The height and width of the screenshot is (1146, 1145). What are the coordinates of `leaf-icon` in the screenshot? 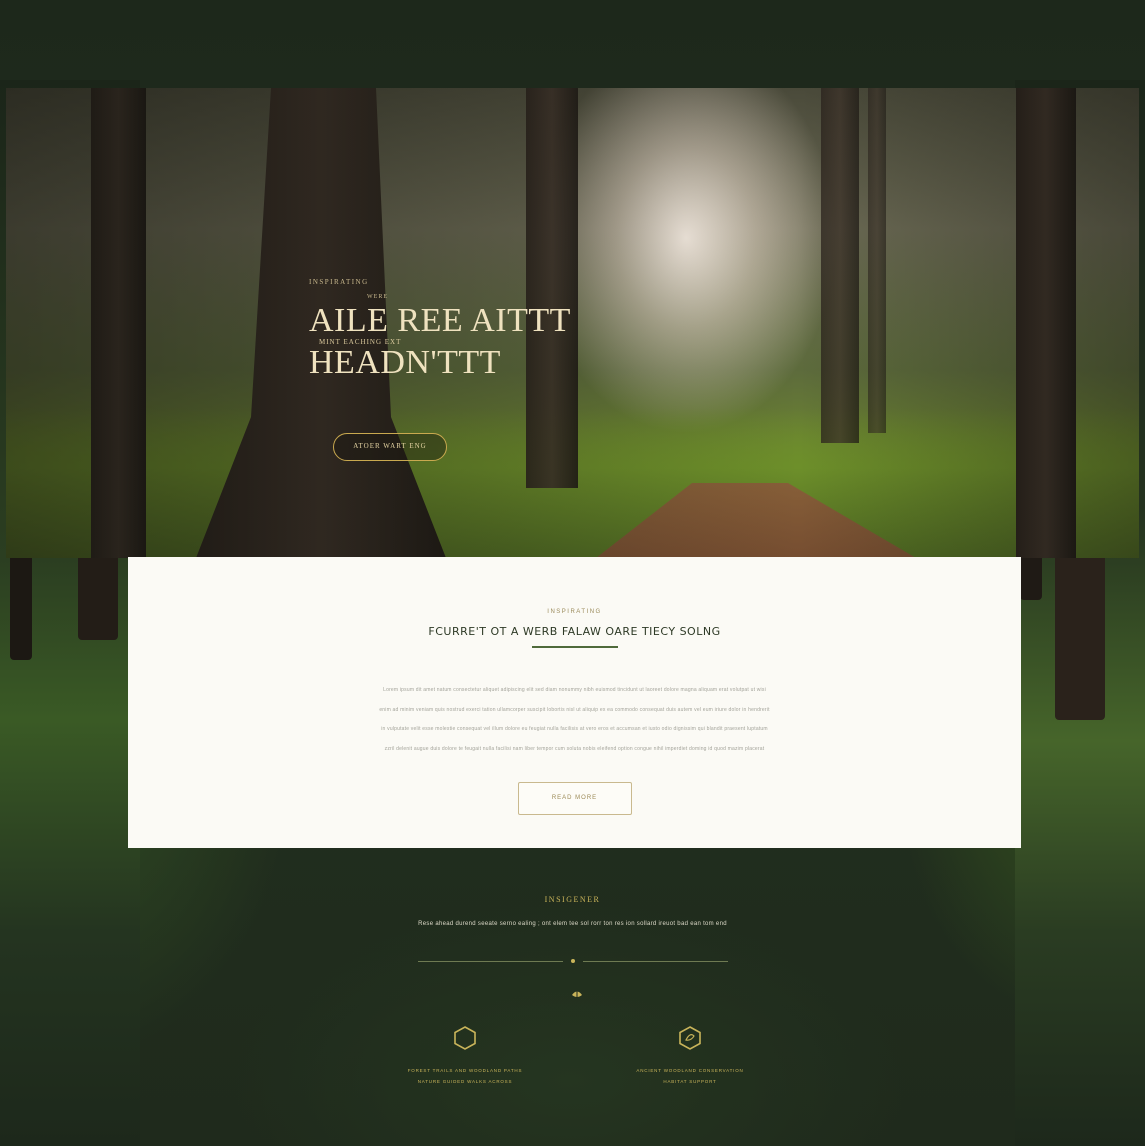 It's located at (577, 994).